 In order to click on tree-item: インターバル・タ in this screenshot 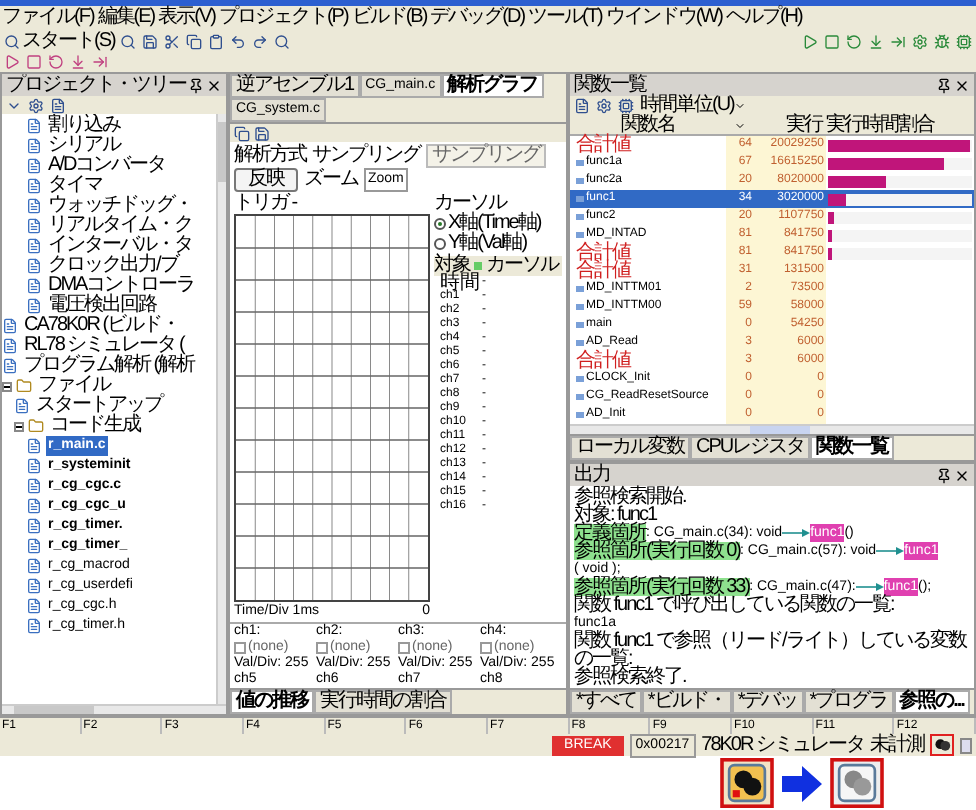, I will do `click(120, 246)`.